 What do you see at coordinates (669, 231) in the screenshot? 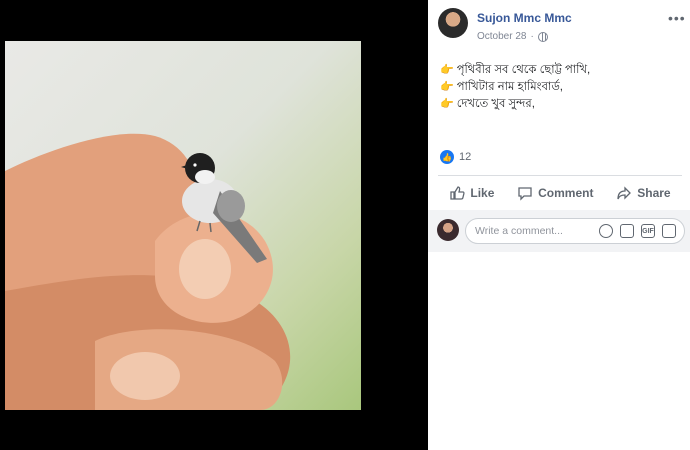
I see `sticker-icon` at bounding box center [669, 231].